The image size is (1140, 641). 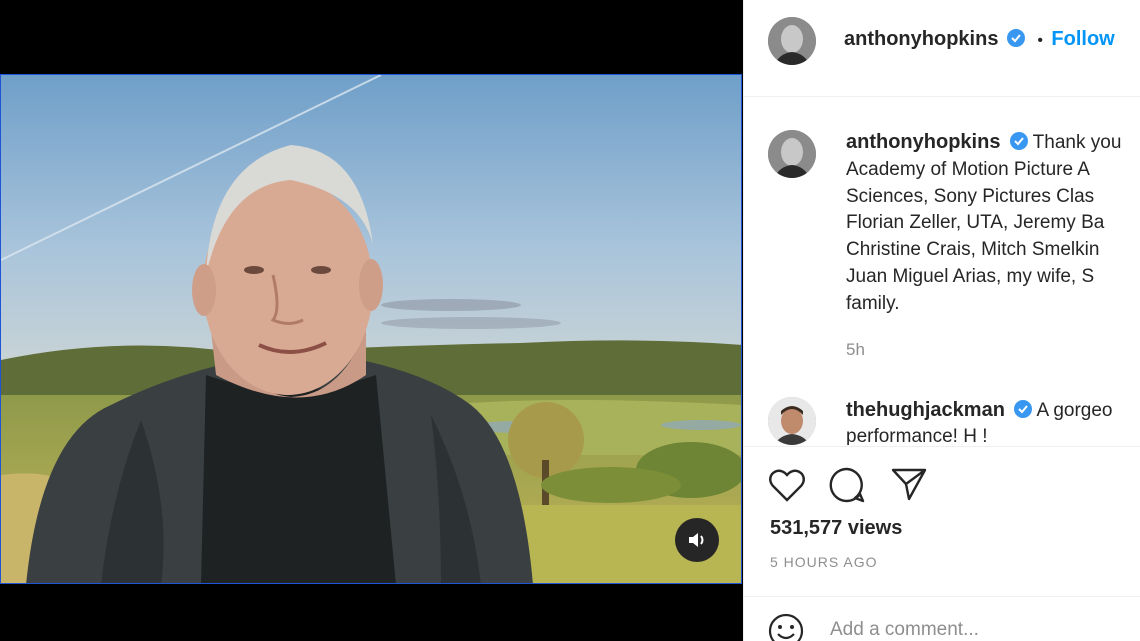 I want to click on avatar, so click(x=792, y=41).